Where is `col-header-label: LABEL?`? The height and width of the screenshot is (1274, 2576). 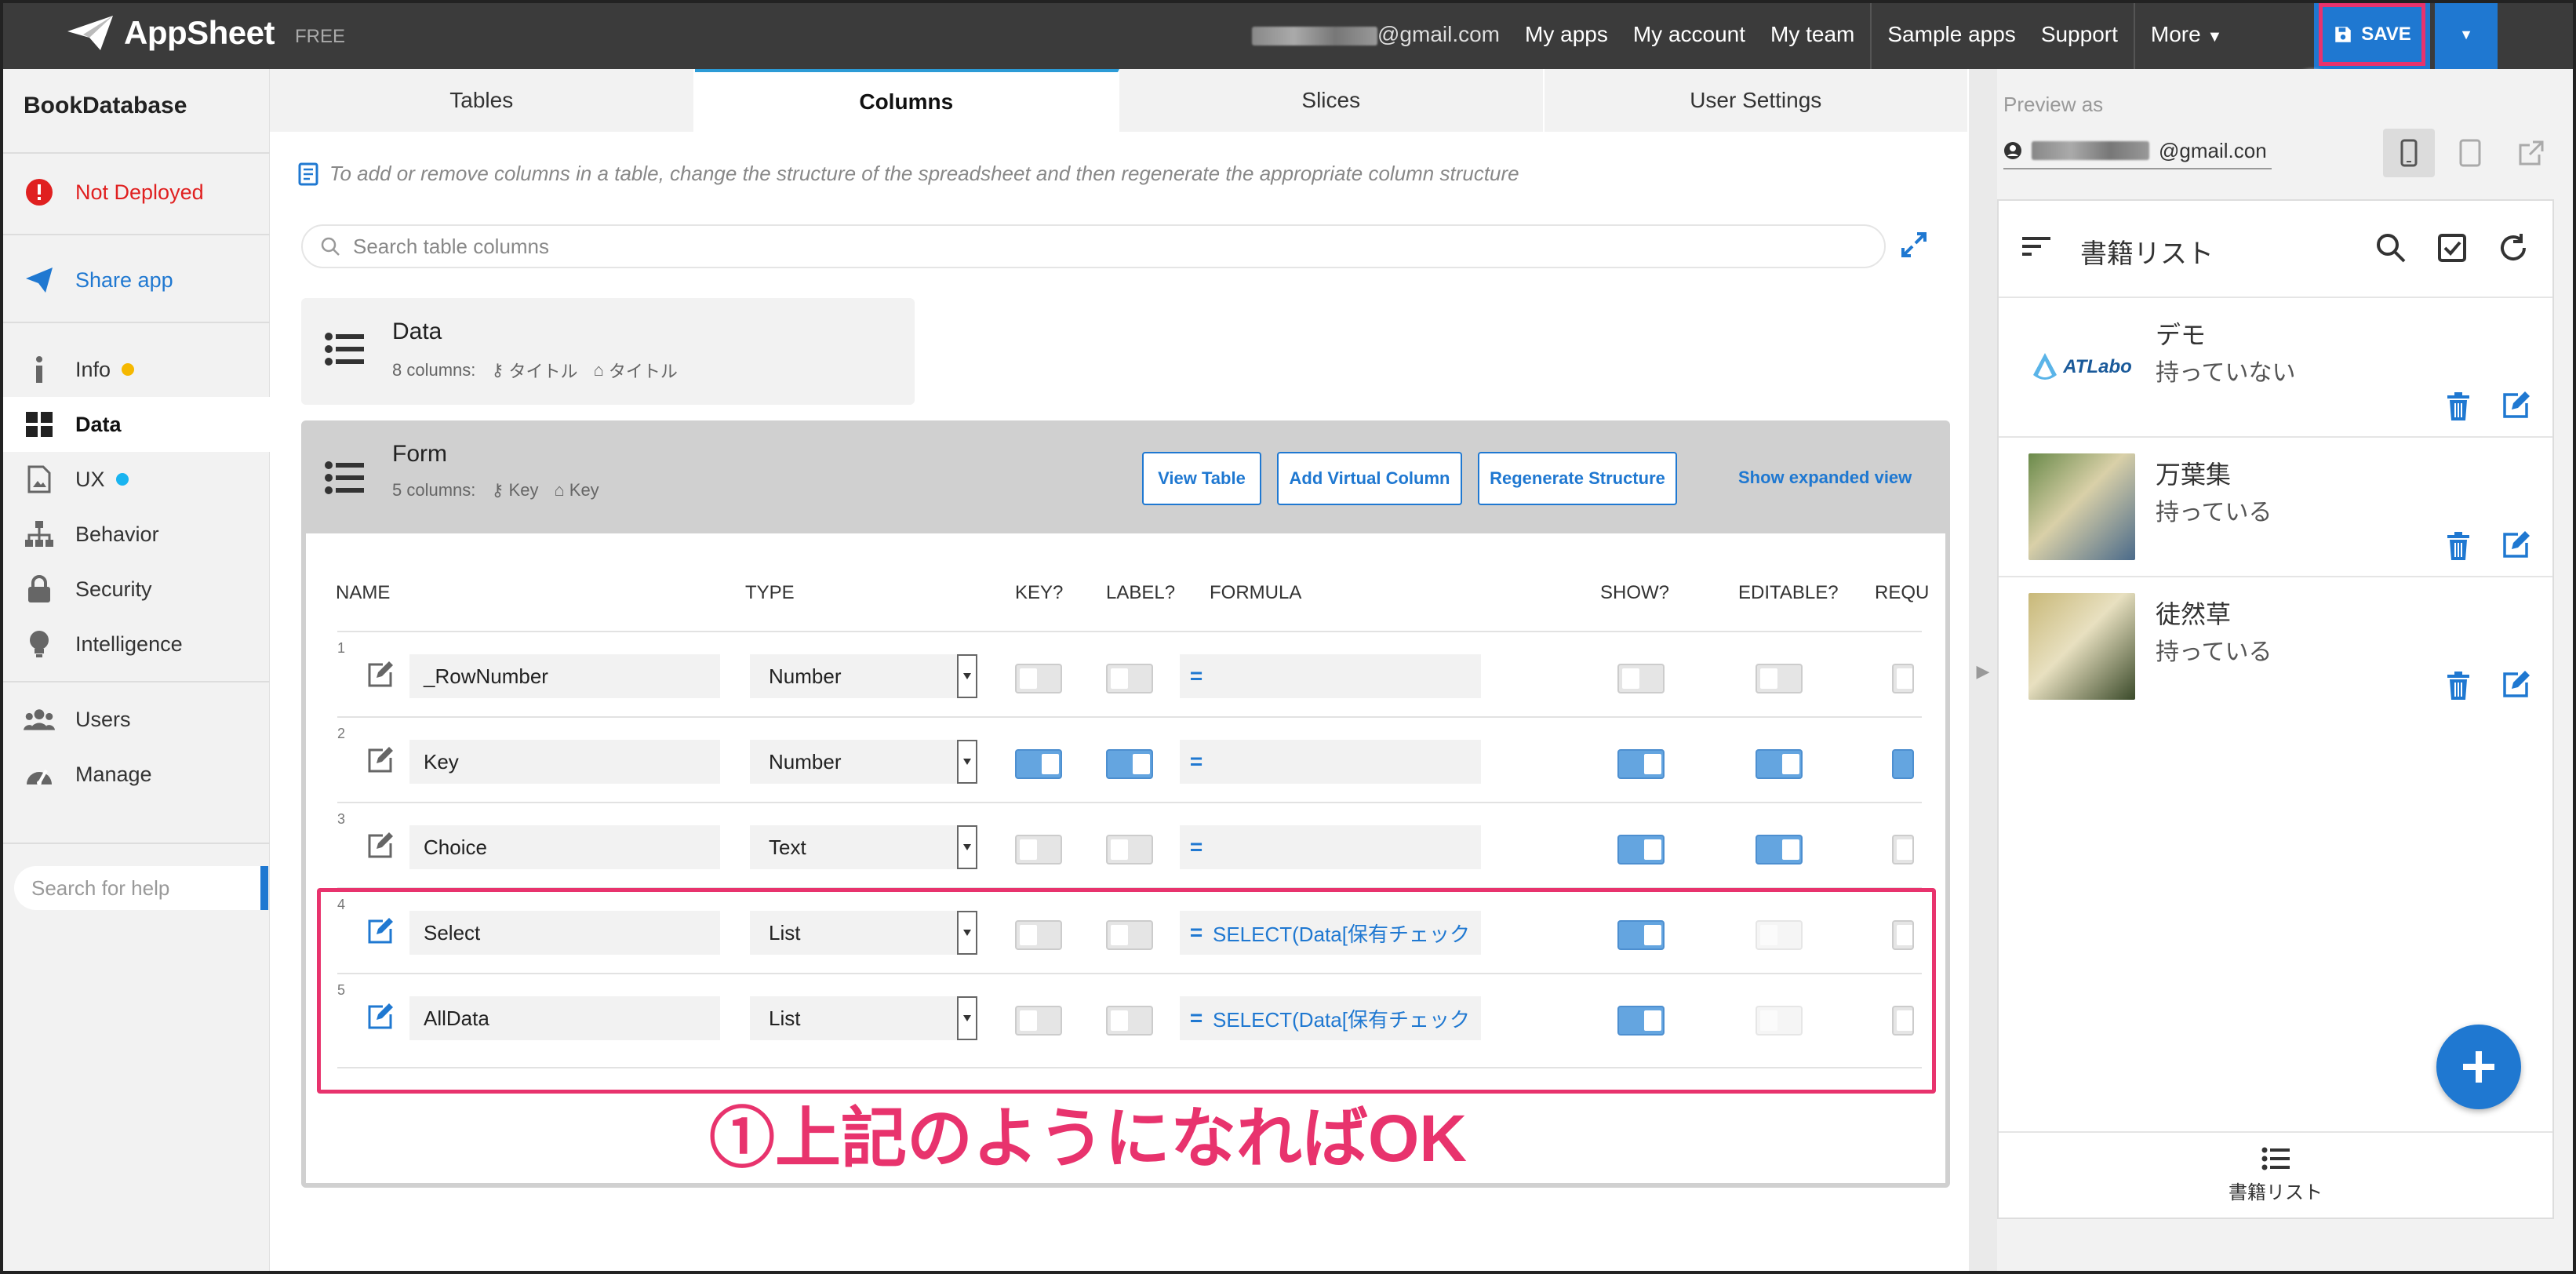
col-header-label: LABEL? is located at coordinates (1141, 592).